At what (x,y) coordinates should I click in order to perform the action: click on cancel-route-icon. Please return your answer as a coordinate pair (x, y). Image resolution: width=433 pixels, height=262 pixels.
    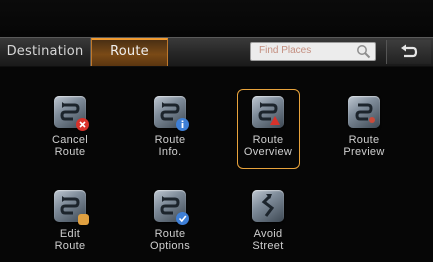
    Looking at the image, I should click on (71, 113).